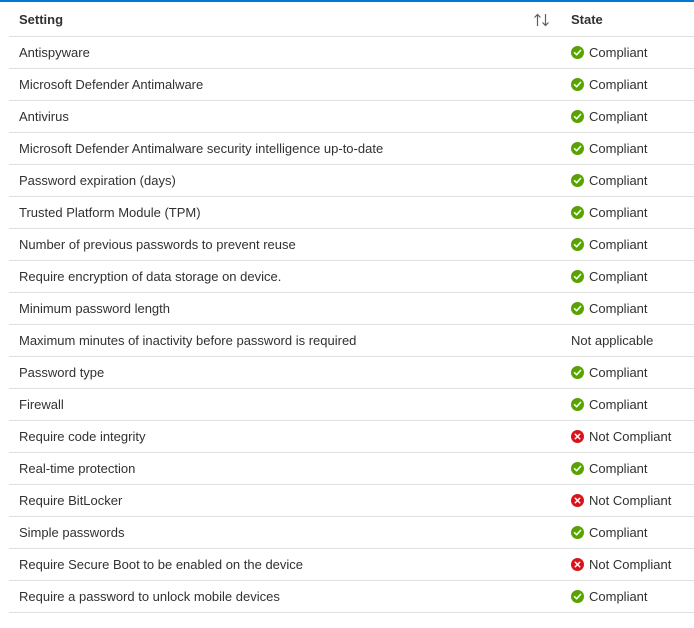  I want to click on setting-cell: Password type, so click(62, 372).